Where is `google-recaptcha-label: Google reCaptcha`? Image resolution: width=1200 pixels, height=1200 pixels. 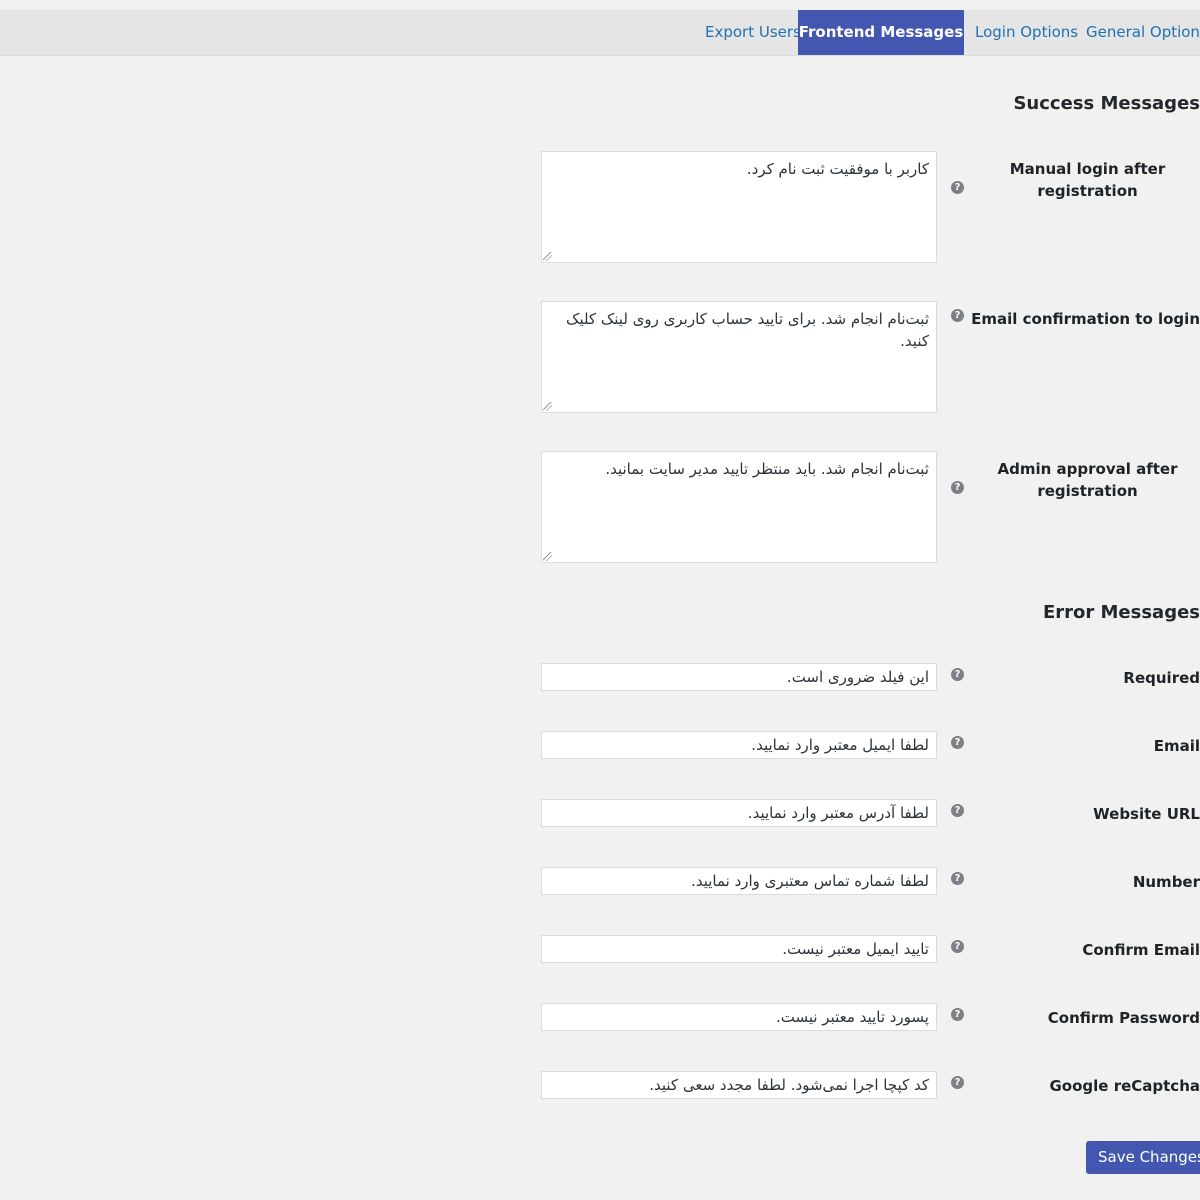
google-recaptcha-label: Google reCaptcha is located at coordinates (1124, 1086).